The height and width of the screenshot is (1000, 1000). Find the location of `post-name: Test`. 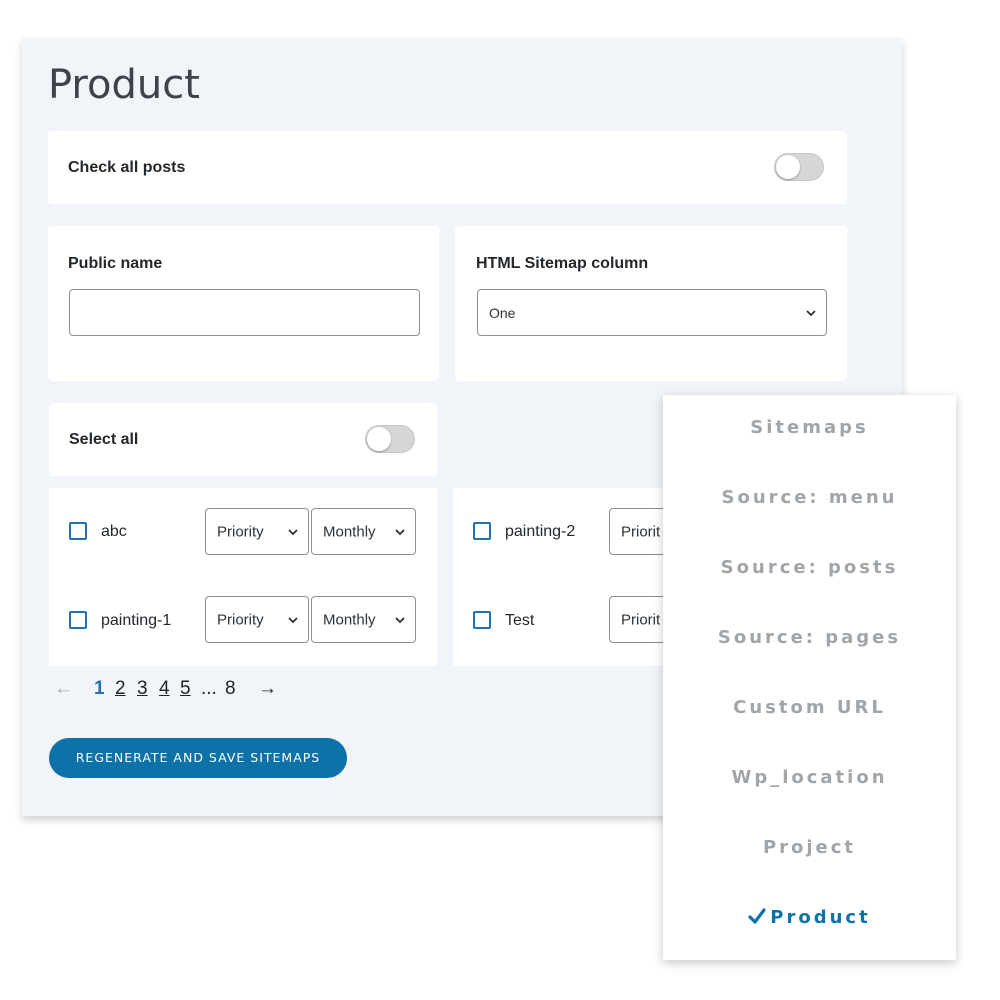

post-name: Test is located at coordinates (520, 620).